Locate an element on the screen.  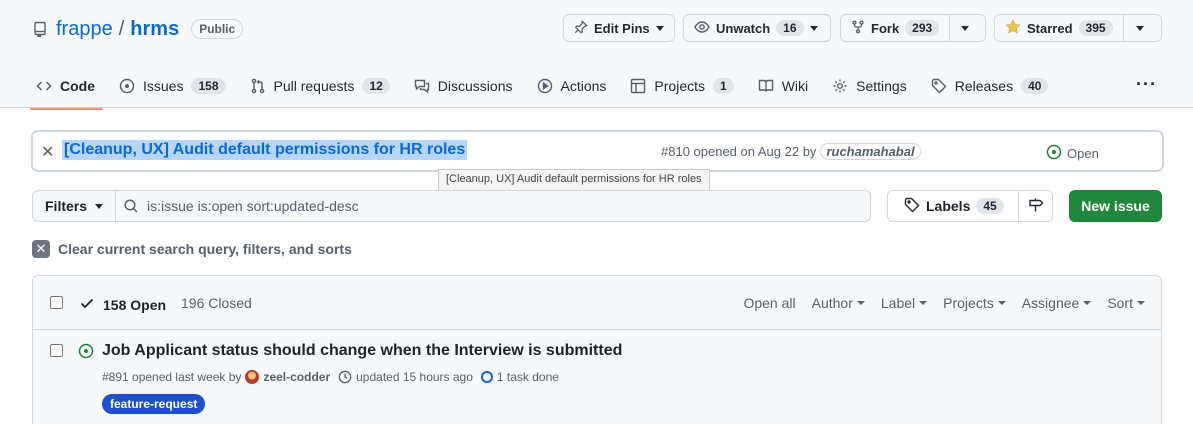
eye-icon is located at coordinates (702, 28).